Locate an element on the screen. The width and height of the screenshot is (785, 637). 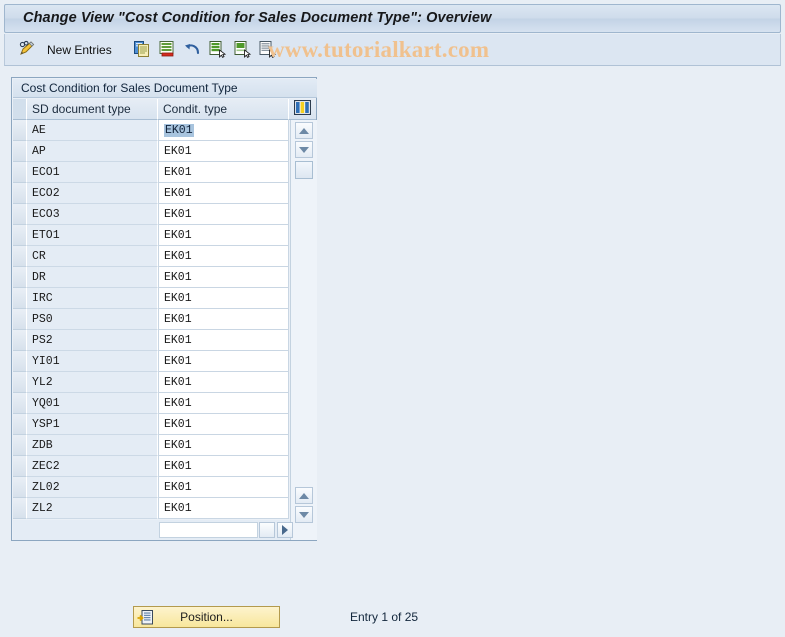
header-row-selector-cell is located at coordinates (20, 109).